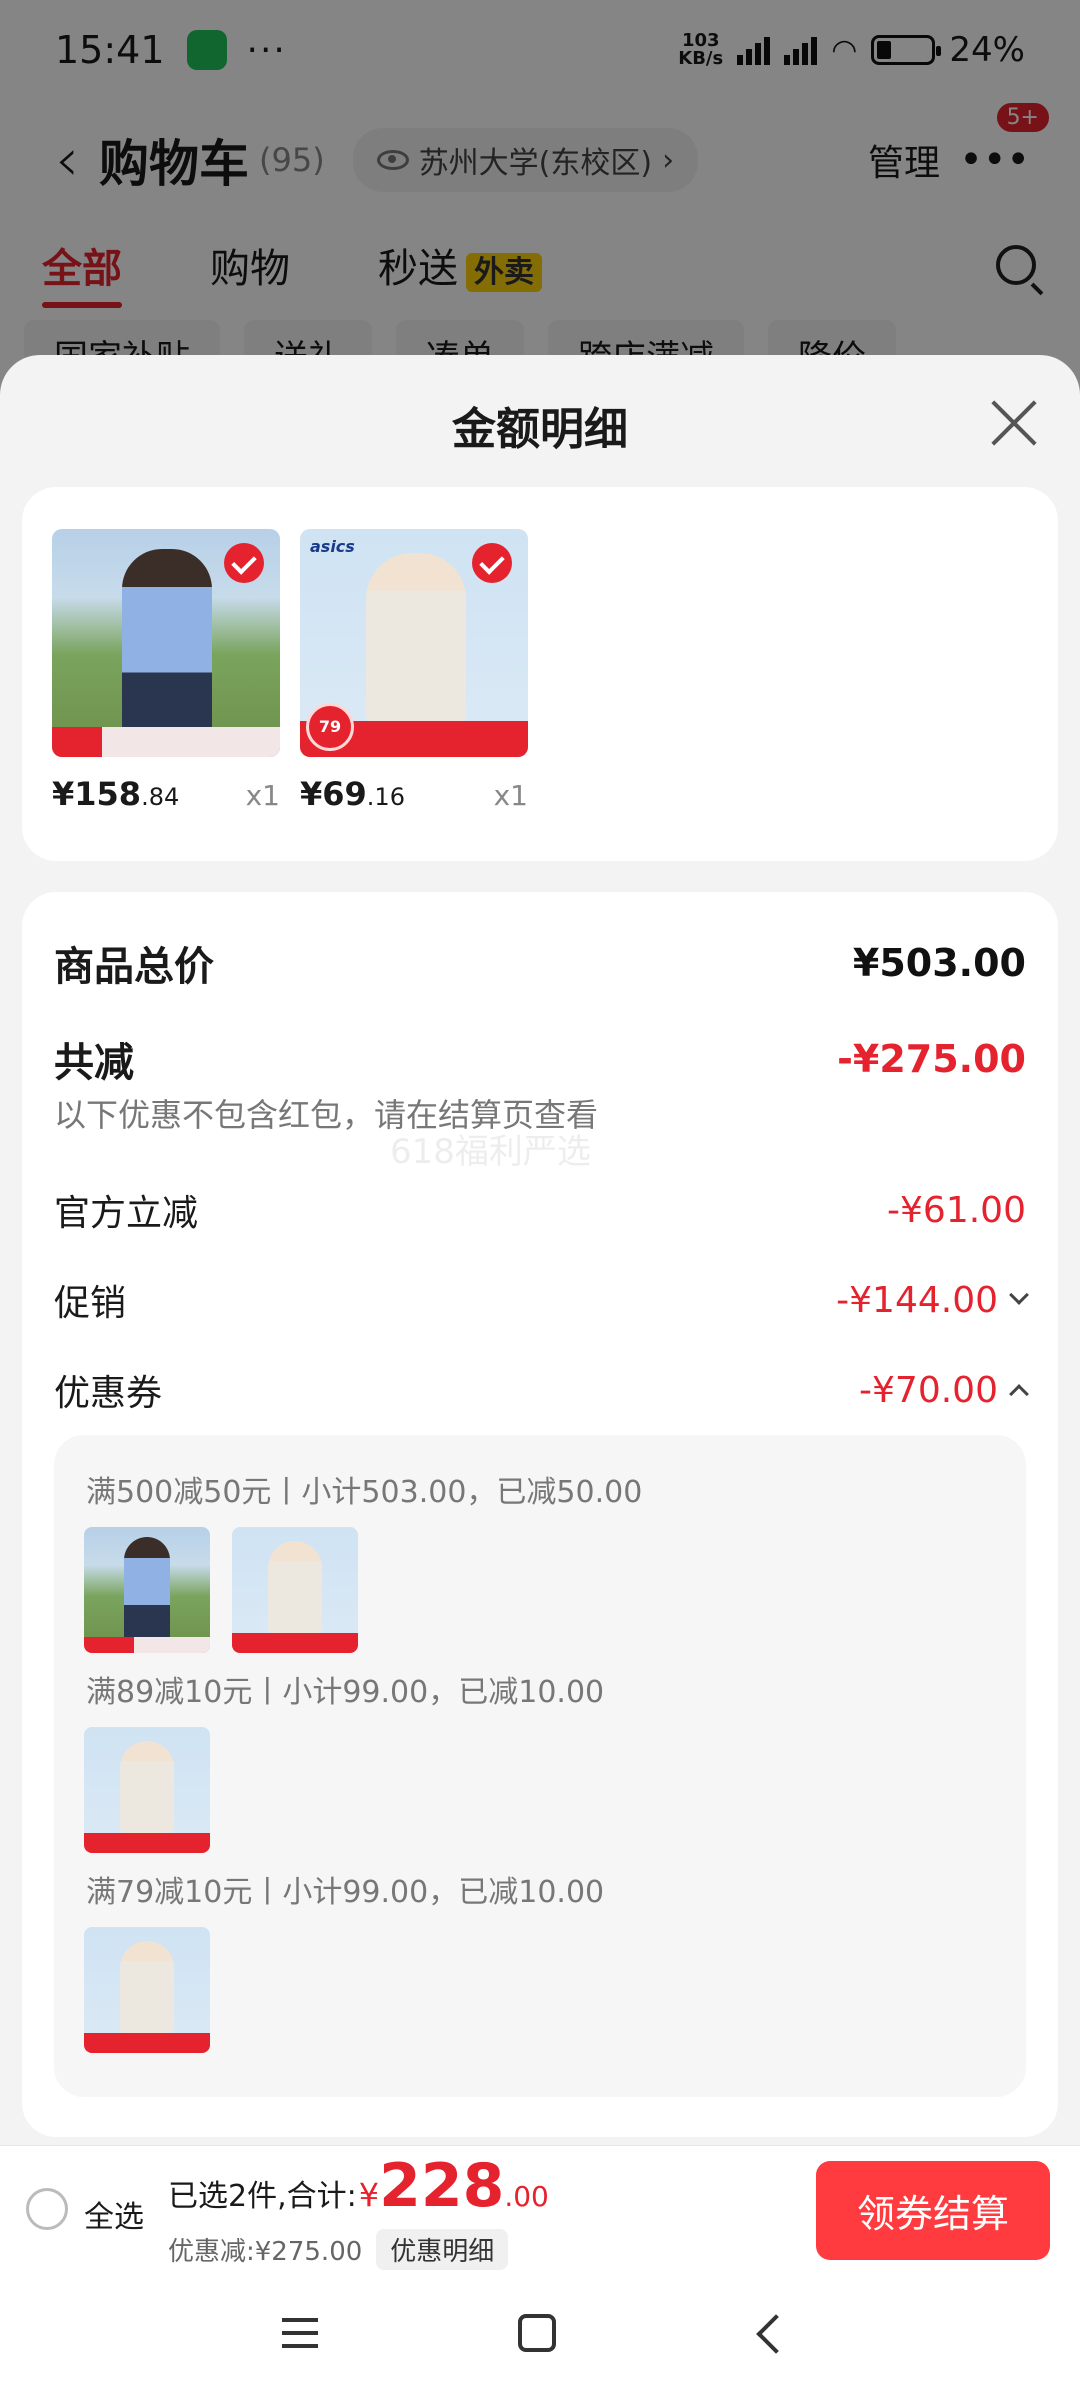 The image size is (1080, 2400). I want to click on product-image, so click(166, 643).